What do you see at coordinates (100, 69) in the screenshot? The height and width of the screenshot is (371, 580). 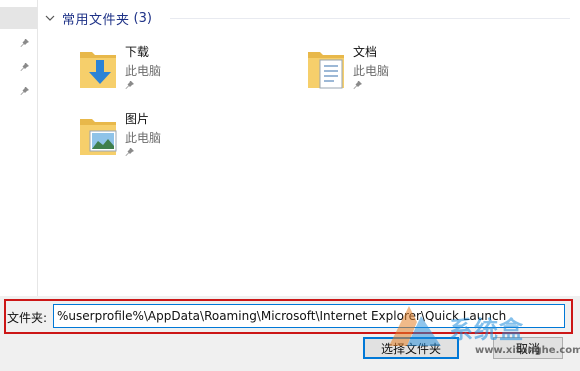 I see `downloads-folder-icon` at bounding box center [100, 69].